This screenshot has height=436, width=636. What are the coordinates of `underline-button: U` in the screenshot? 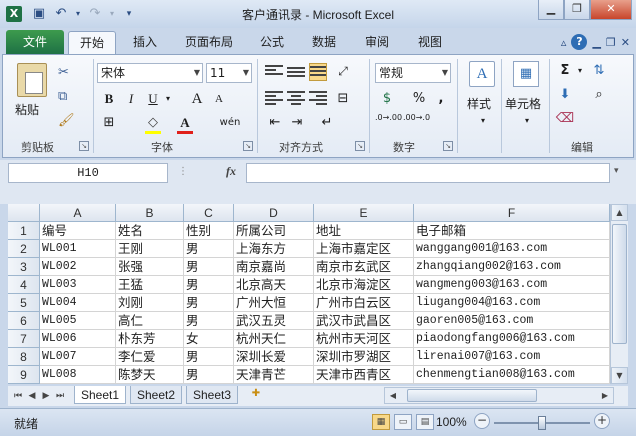 It's located at (153, 99).